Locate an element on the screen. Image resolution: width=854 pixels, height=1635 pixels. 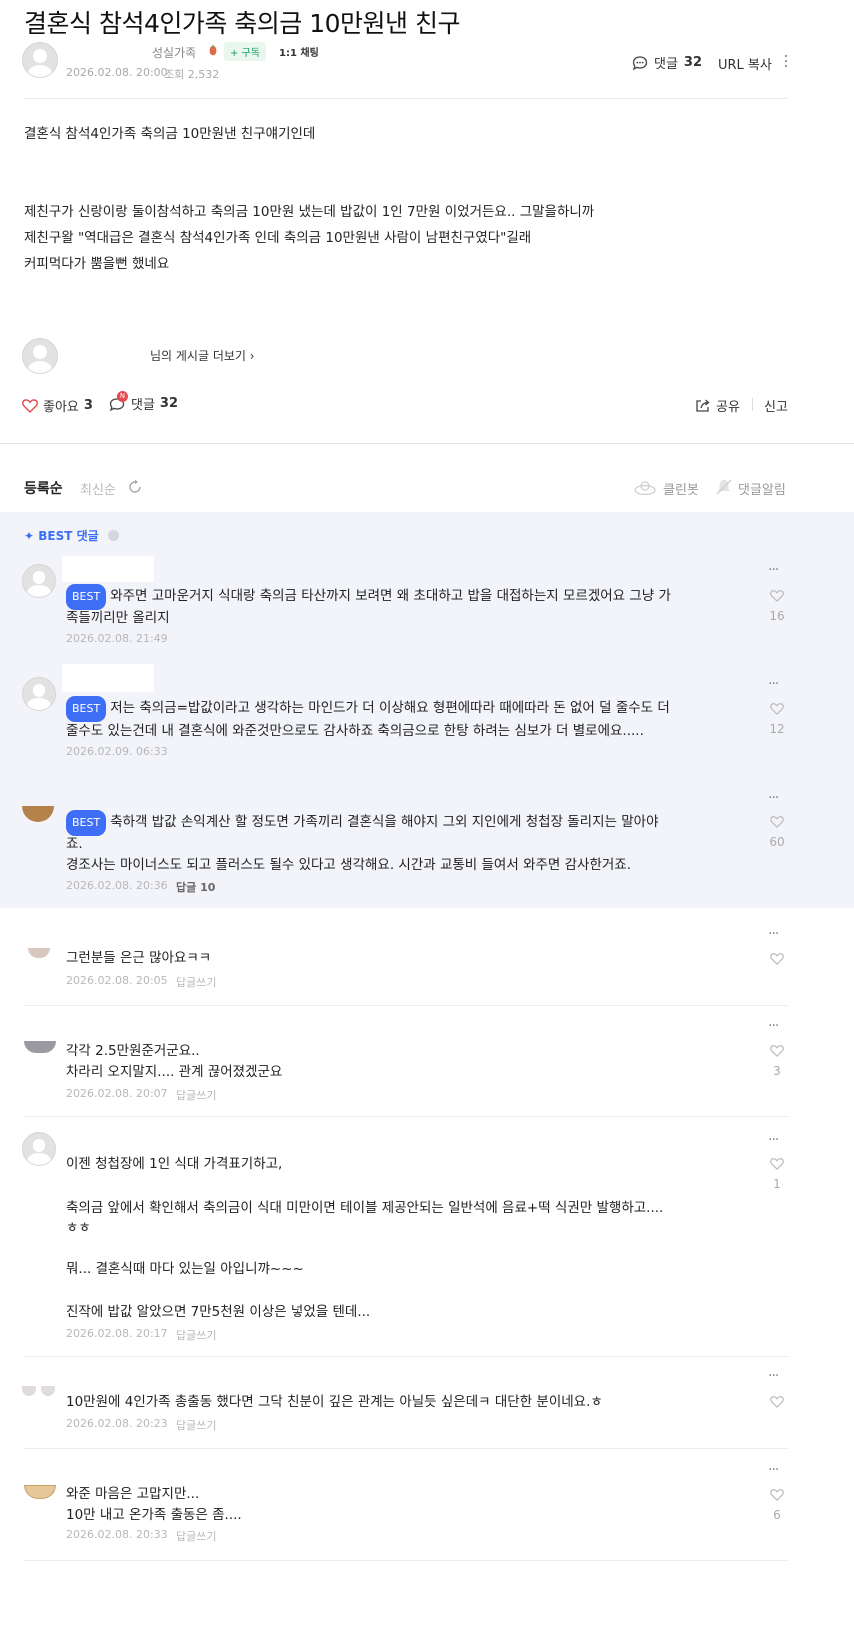
info-icon is located at coordinates (113, 535).